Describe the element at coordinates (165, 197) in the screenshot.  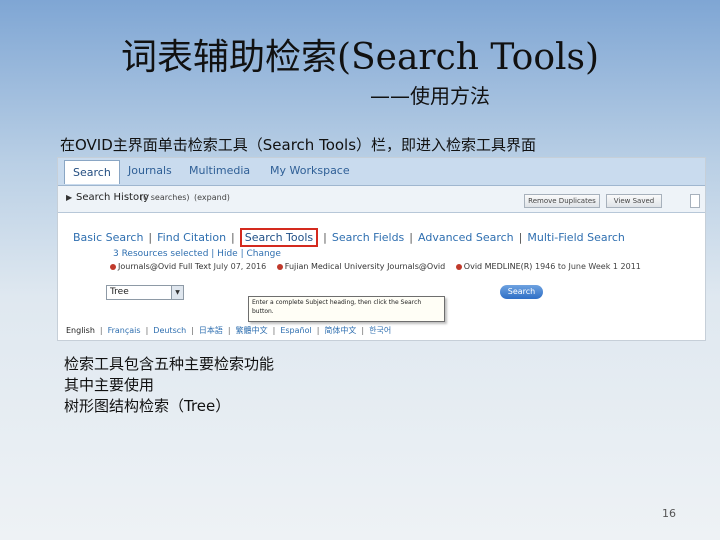
I see `search-history-count: (0 searches)` at that location.